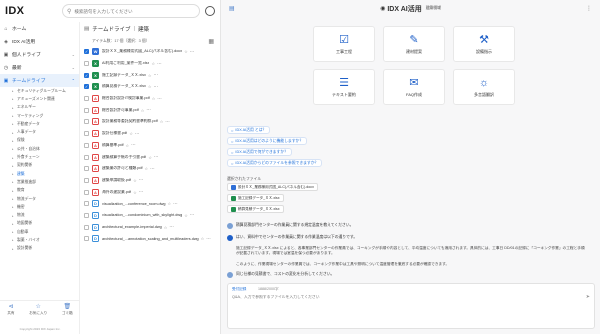  I want to click on file-row: ✓ X 施工記録データ_ＸＸ.xlsx ☆ ⋯, so click(150, 75).